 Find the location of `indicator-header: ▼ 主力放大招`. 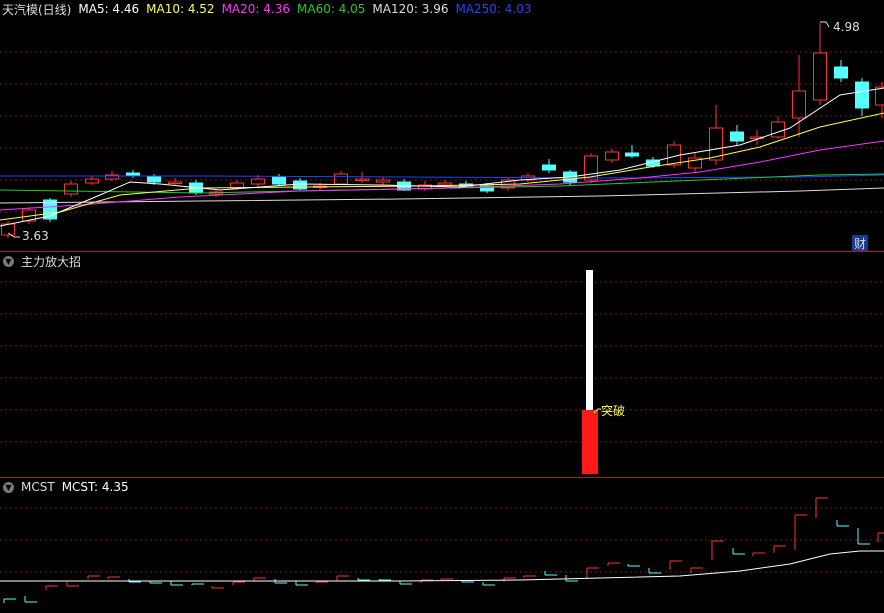

indicator-header: ▼ 主力放大招 is located at coordinates (44, 261).